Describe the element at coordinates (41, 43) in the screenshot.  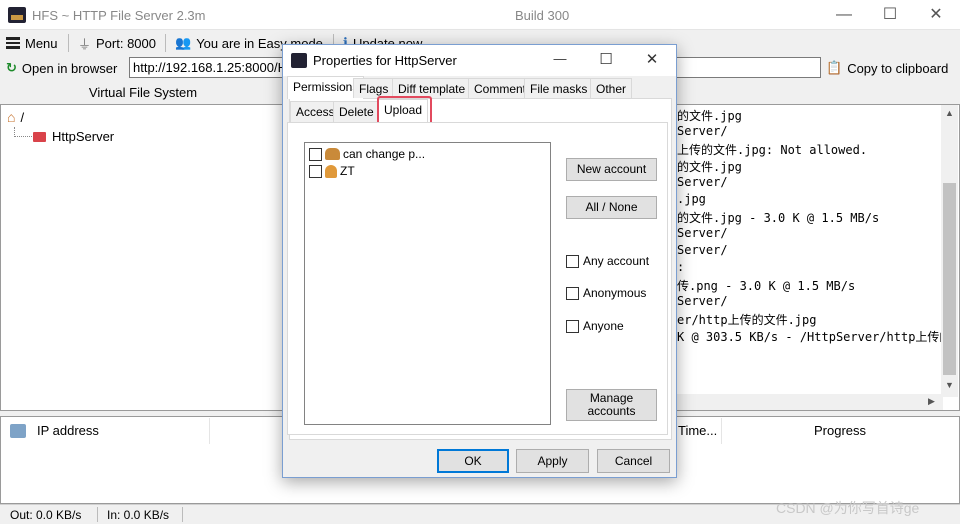
I see `menu-label: Menu` at that location.